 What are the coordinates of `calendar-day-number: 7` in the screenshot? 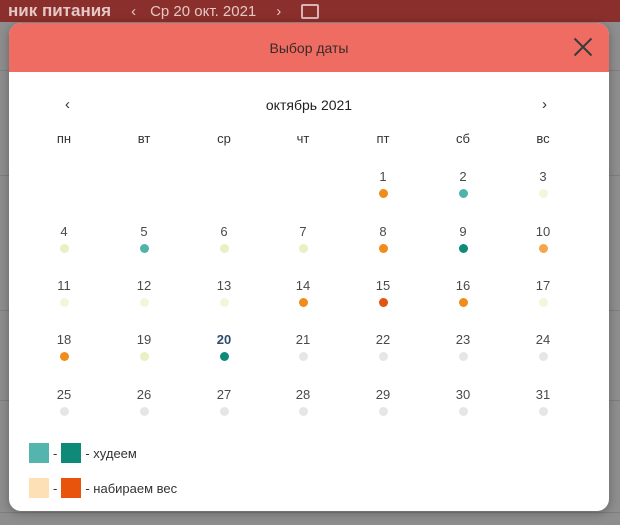 It's located at (303, 231).